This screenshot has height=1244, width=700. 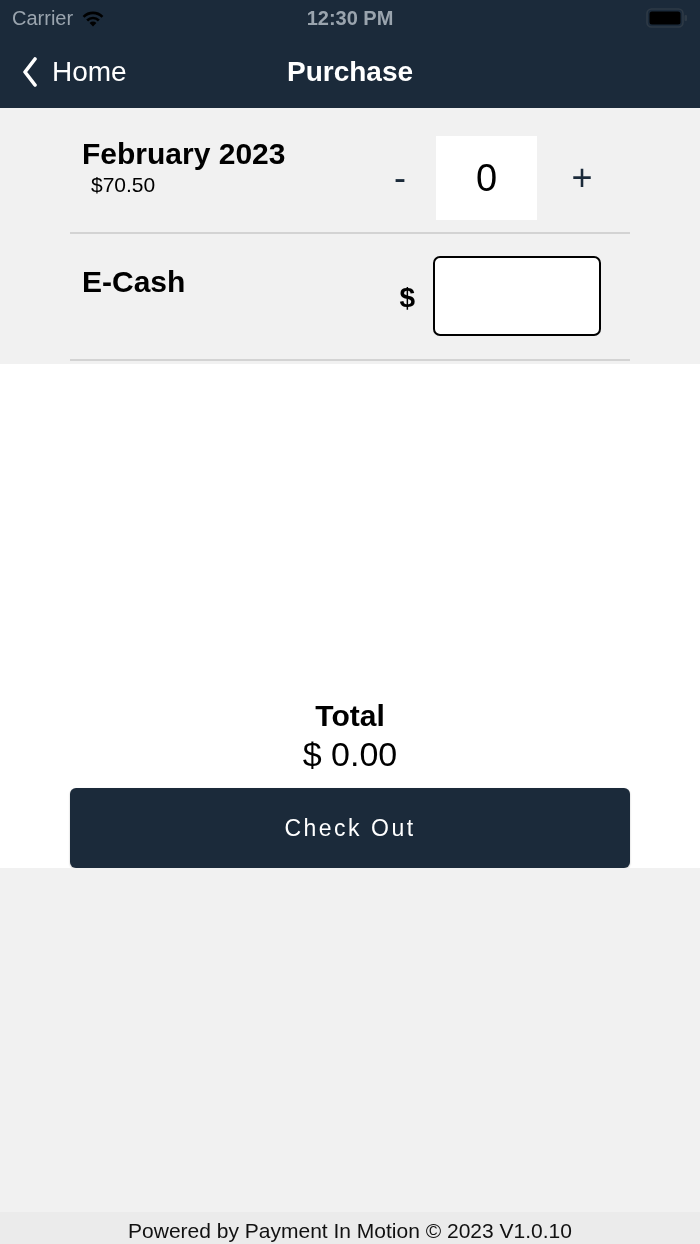 I want to click on status-time: 12:30 PM, so click(x=350, y=18).